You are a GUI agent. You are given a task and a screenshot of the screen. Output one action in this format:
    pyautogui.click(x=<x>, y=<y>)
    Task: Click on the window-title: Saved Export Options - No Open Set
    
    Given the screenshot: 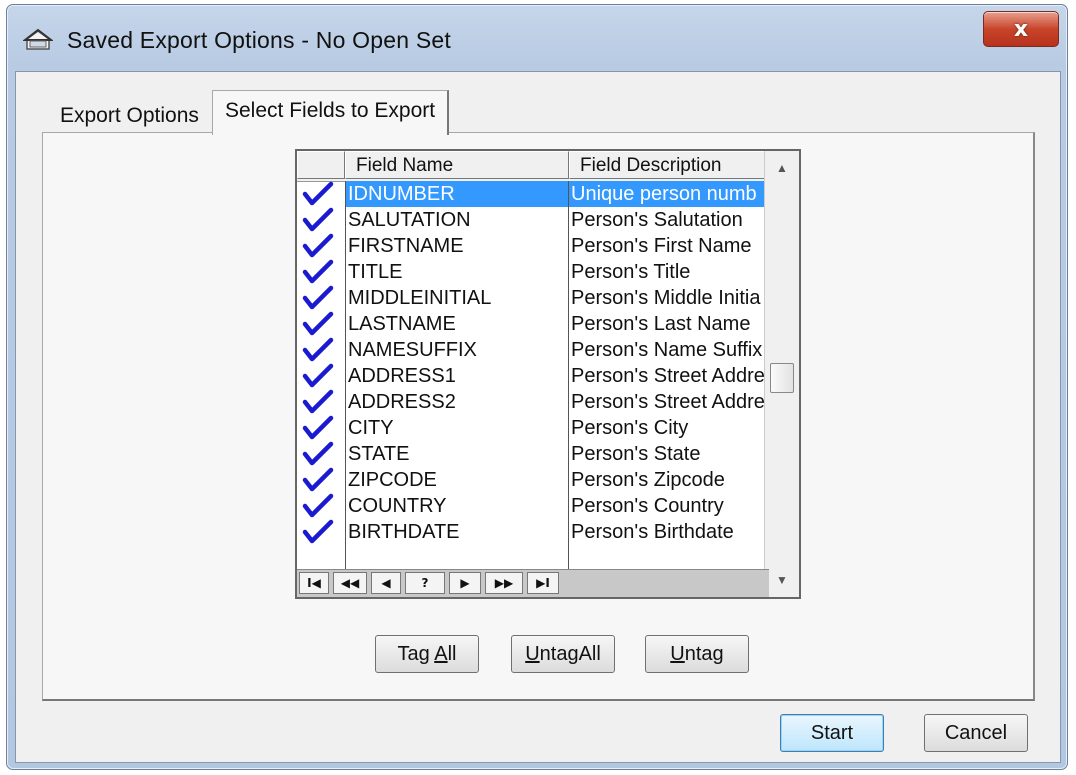 What is the action you would take?
    pyautogui.click(x=259, y=40)
    